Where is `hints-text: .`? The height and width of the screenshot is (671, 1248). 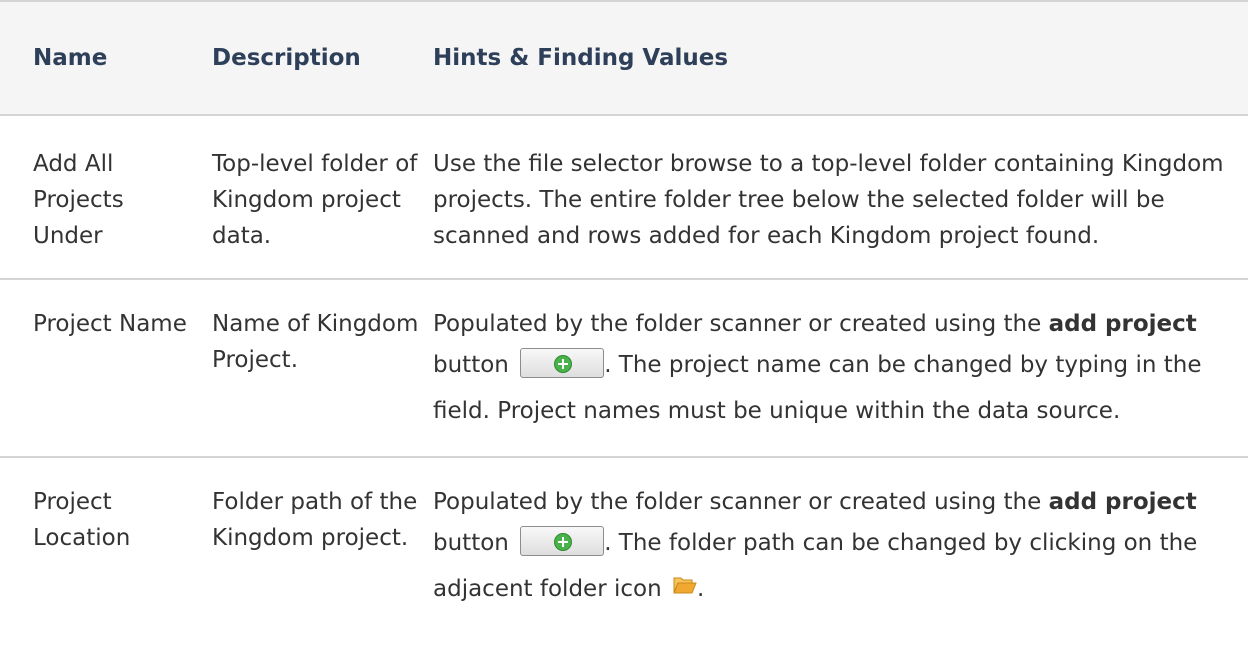
hints-text: . is located at coordinates (700, 589).